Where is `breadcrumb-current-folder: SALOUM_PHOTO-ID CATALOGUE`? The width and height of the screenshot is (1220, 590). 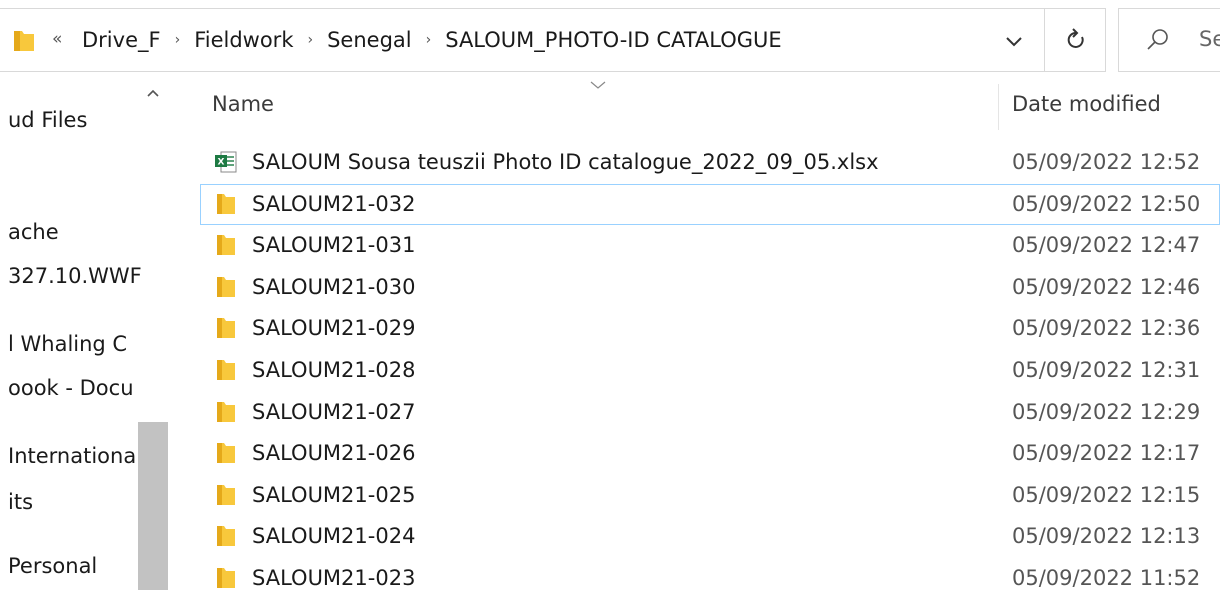 breadcrumb-current-folder: SALOUM_PHOTO-ID CATALOGUE is located at coordinates (613, 40).